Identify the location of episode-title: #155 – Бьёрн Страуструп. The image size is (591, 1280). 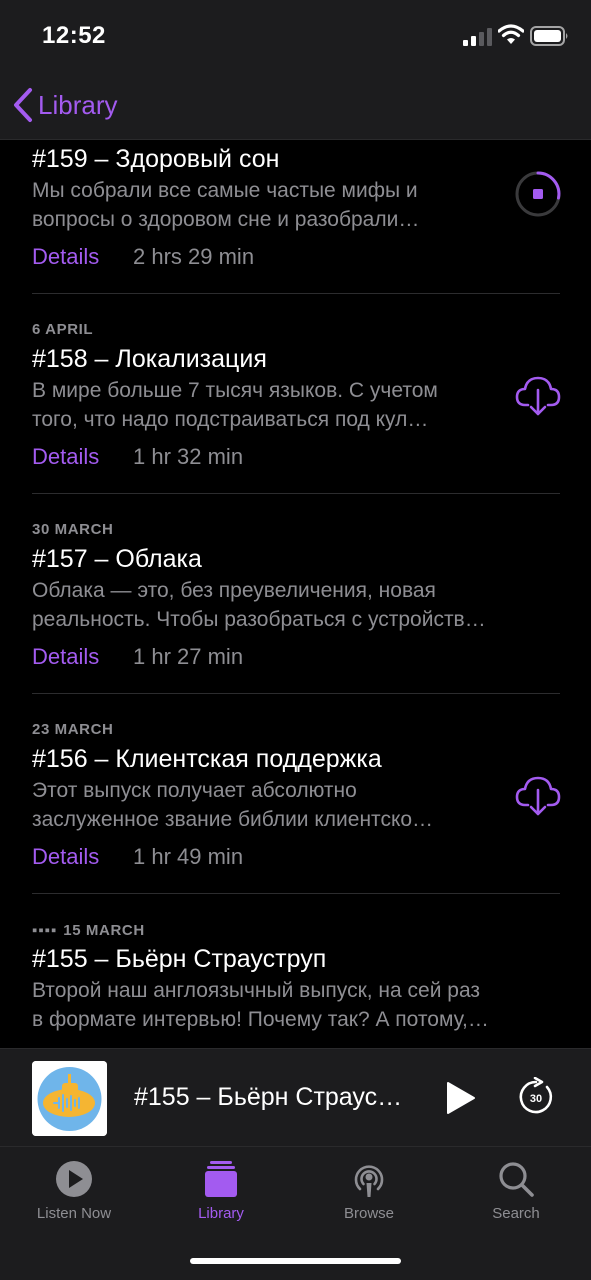
(179, 959).